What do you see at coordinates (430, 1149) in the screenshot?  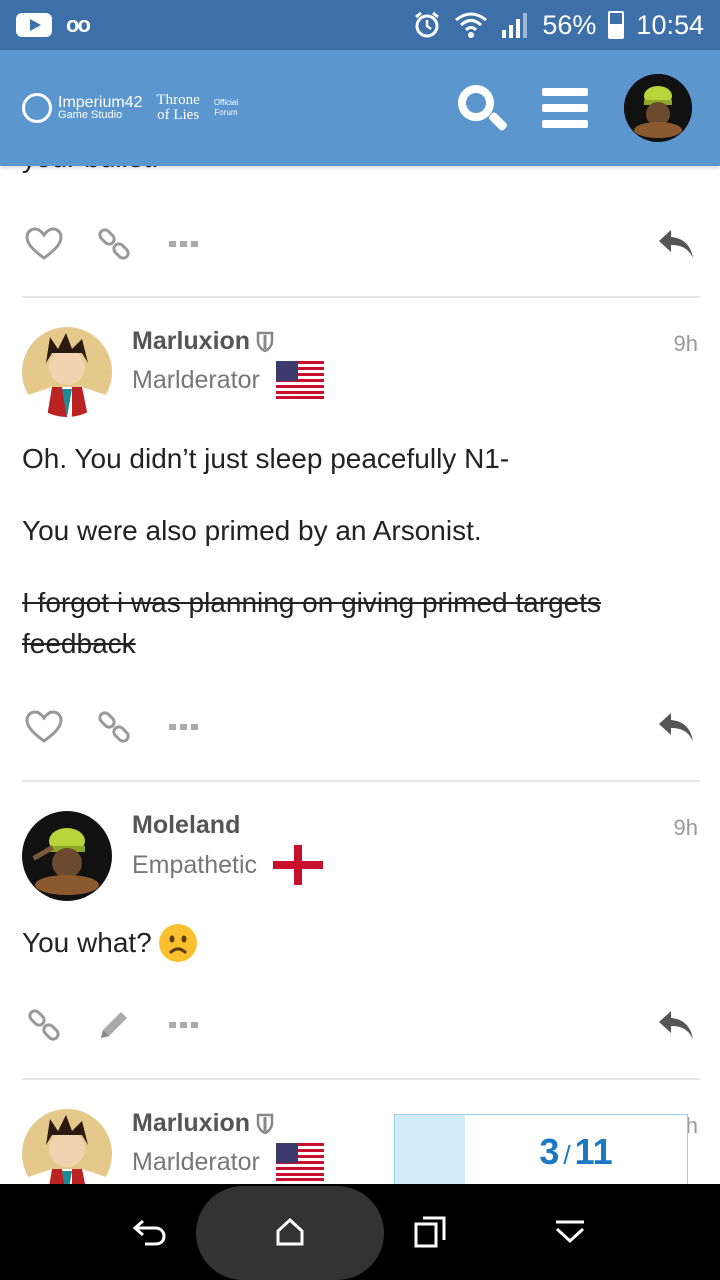 I see `progress-fill` at bounding box center [430, 1149].